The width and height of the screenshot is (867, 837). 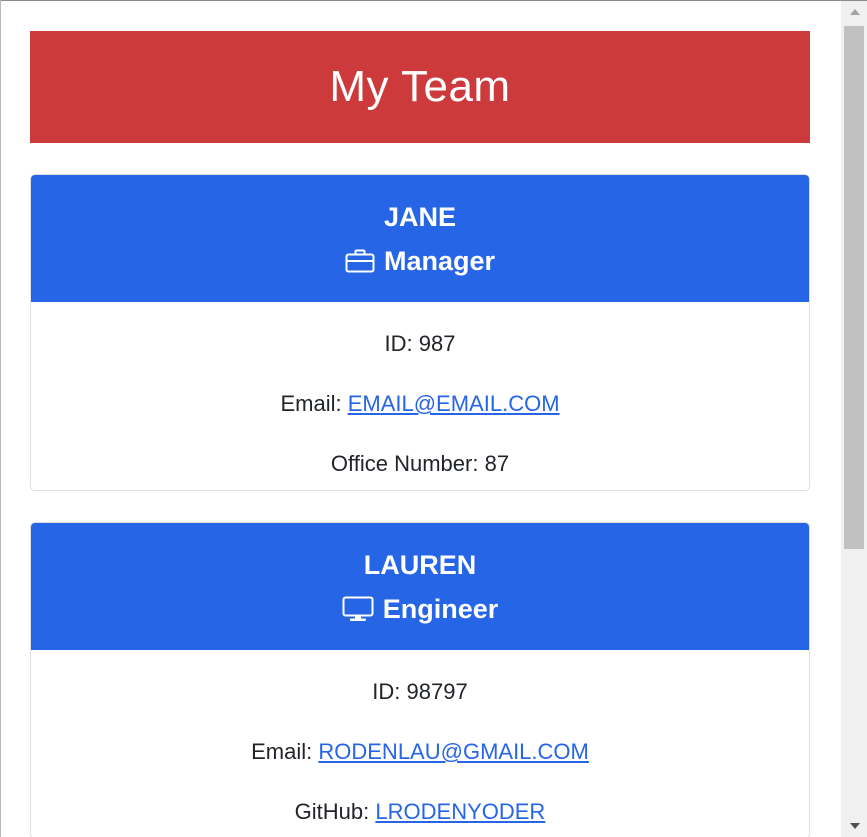 I want to click on briefcase-icon, so click(x=360, y=260).